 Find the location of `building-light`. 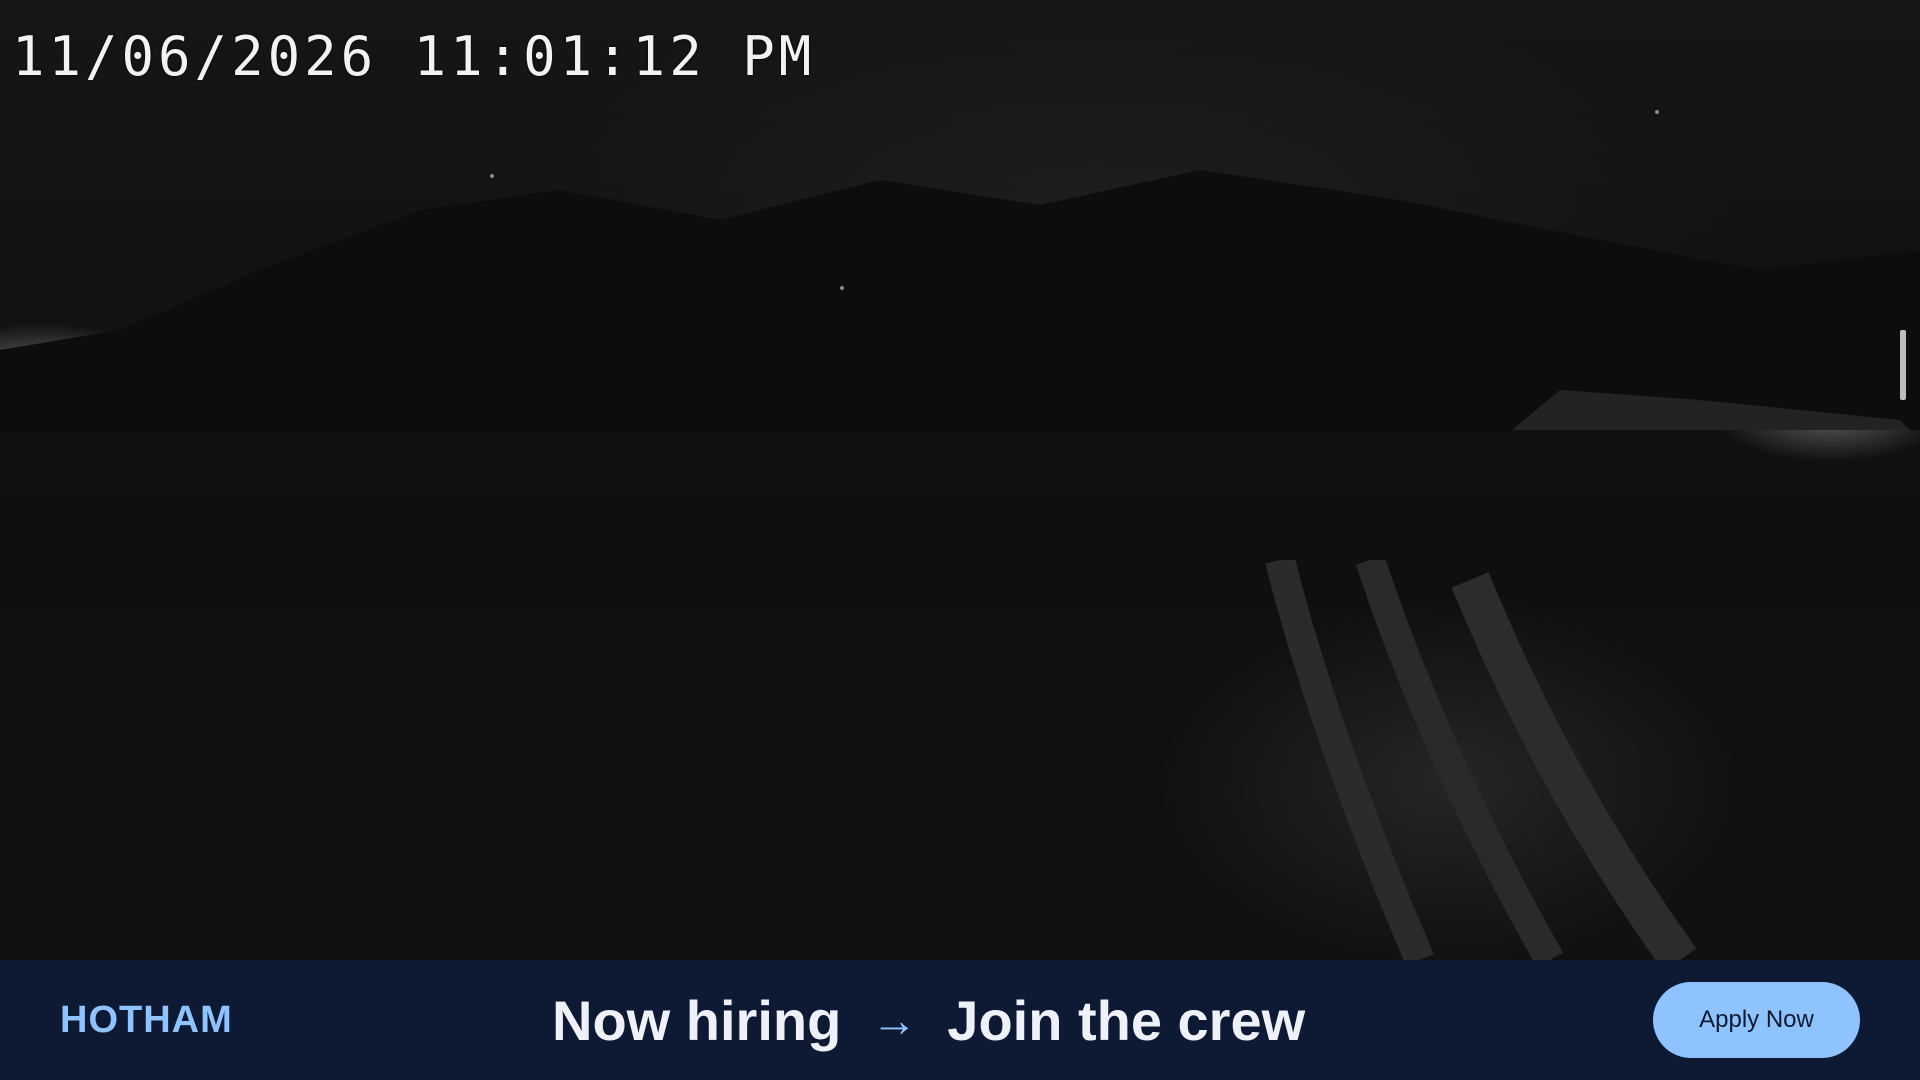

building-light is located at coordinates (1903, 365).